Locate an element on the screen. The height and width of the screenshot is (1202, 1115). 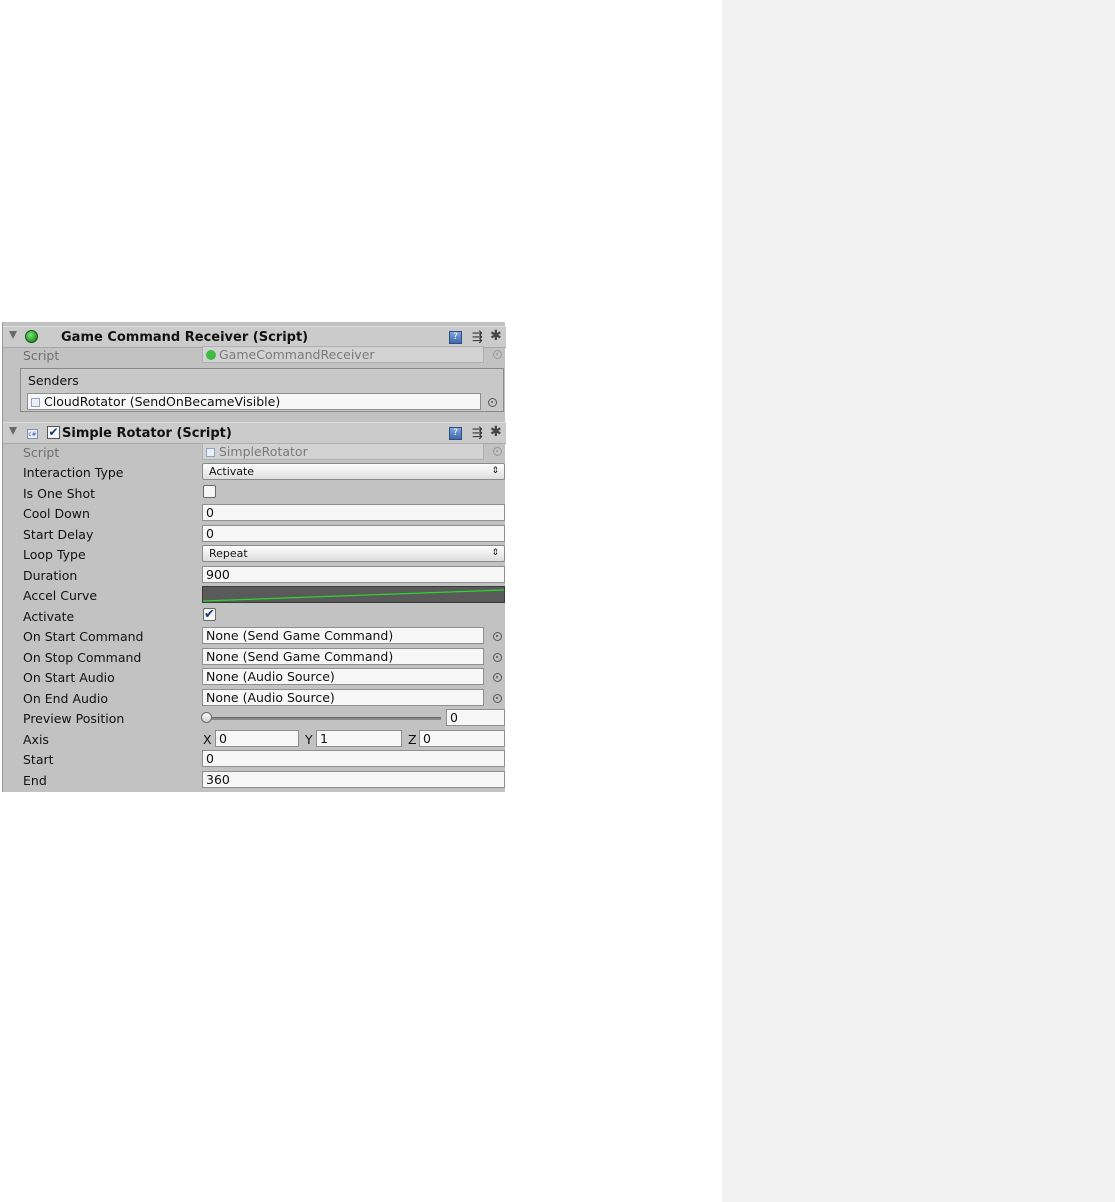
row-axis: Axis X 0 Y 1 Z 0 is located at coordinates (254, 739).